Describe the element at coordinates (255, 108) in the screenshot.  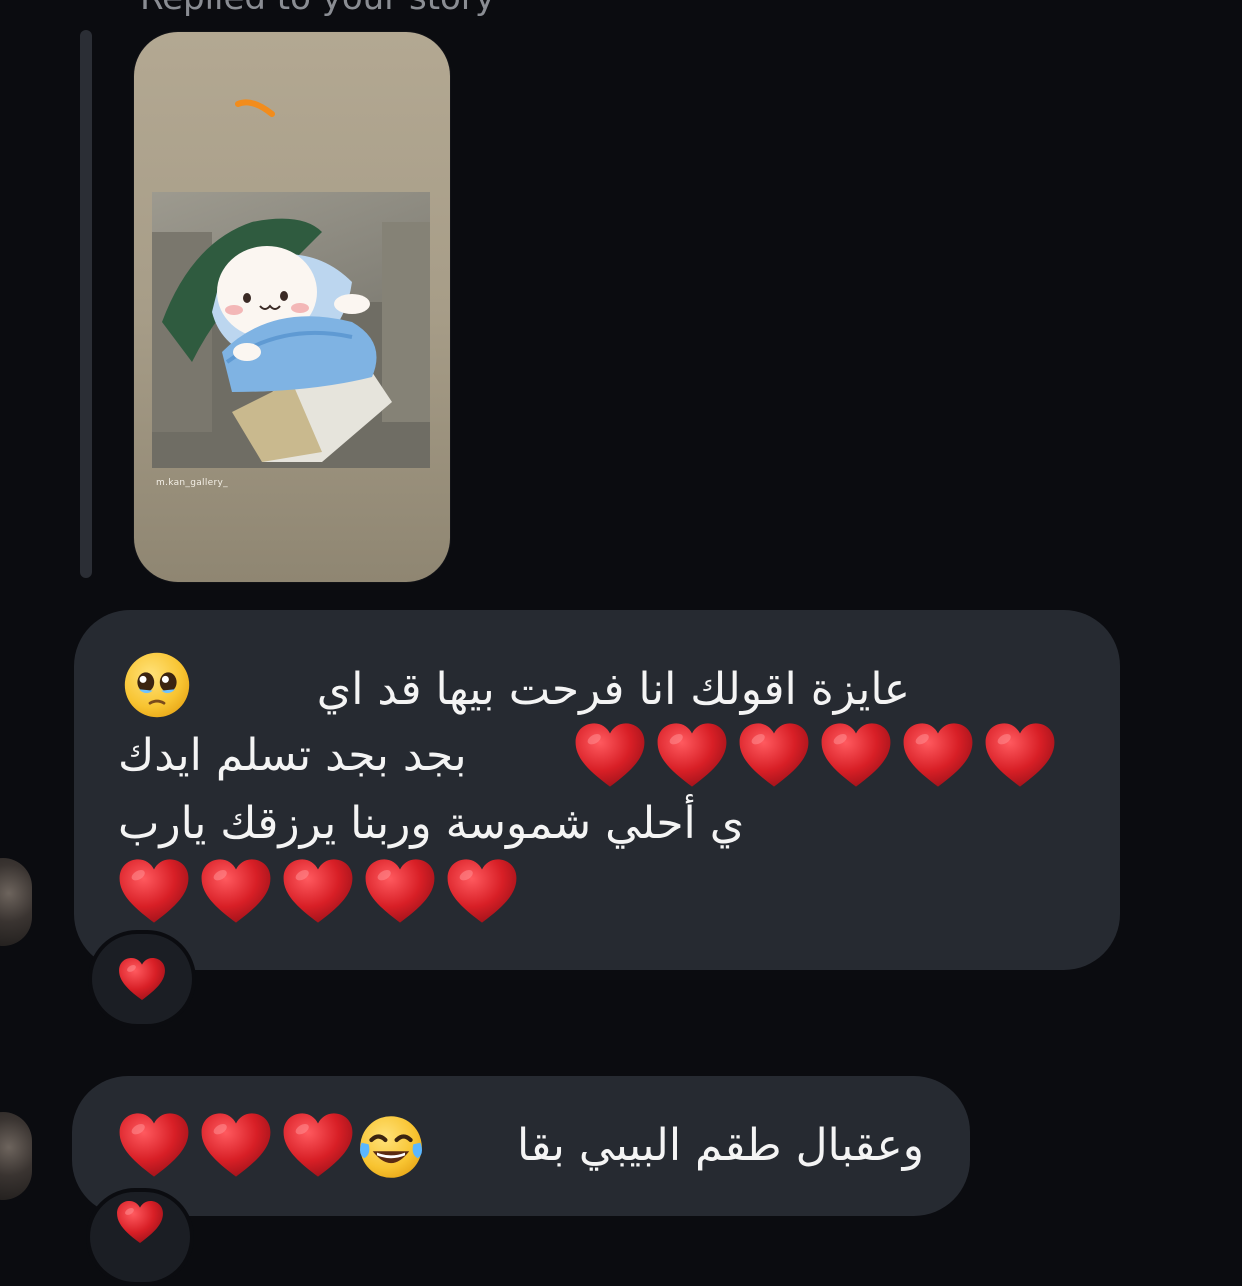
I see `story-sticker-mark` at that location.